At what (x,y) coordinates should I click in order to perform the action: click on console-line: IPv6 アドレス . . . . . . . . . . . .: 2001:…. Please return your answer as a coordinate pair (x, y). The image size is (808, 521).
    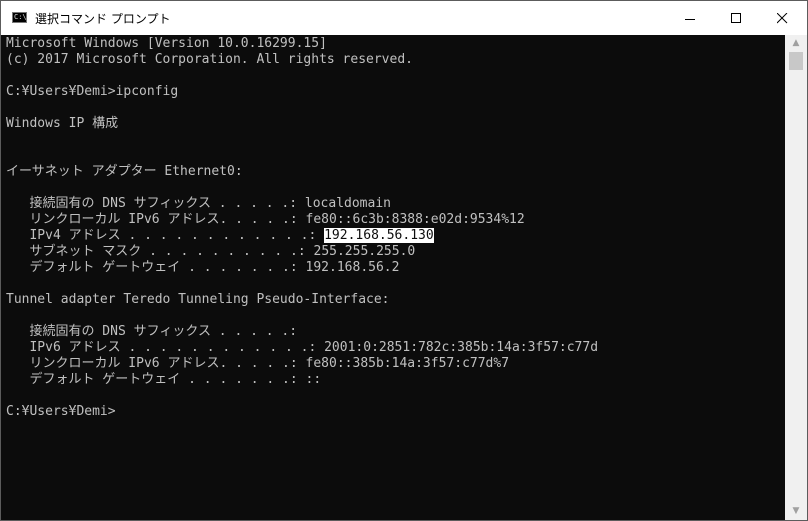
    Looking at the image, I should click on (302, 347).